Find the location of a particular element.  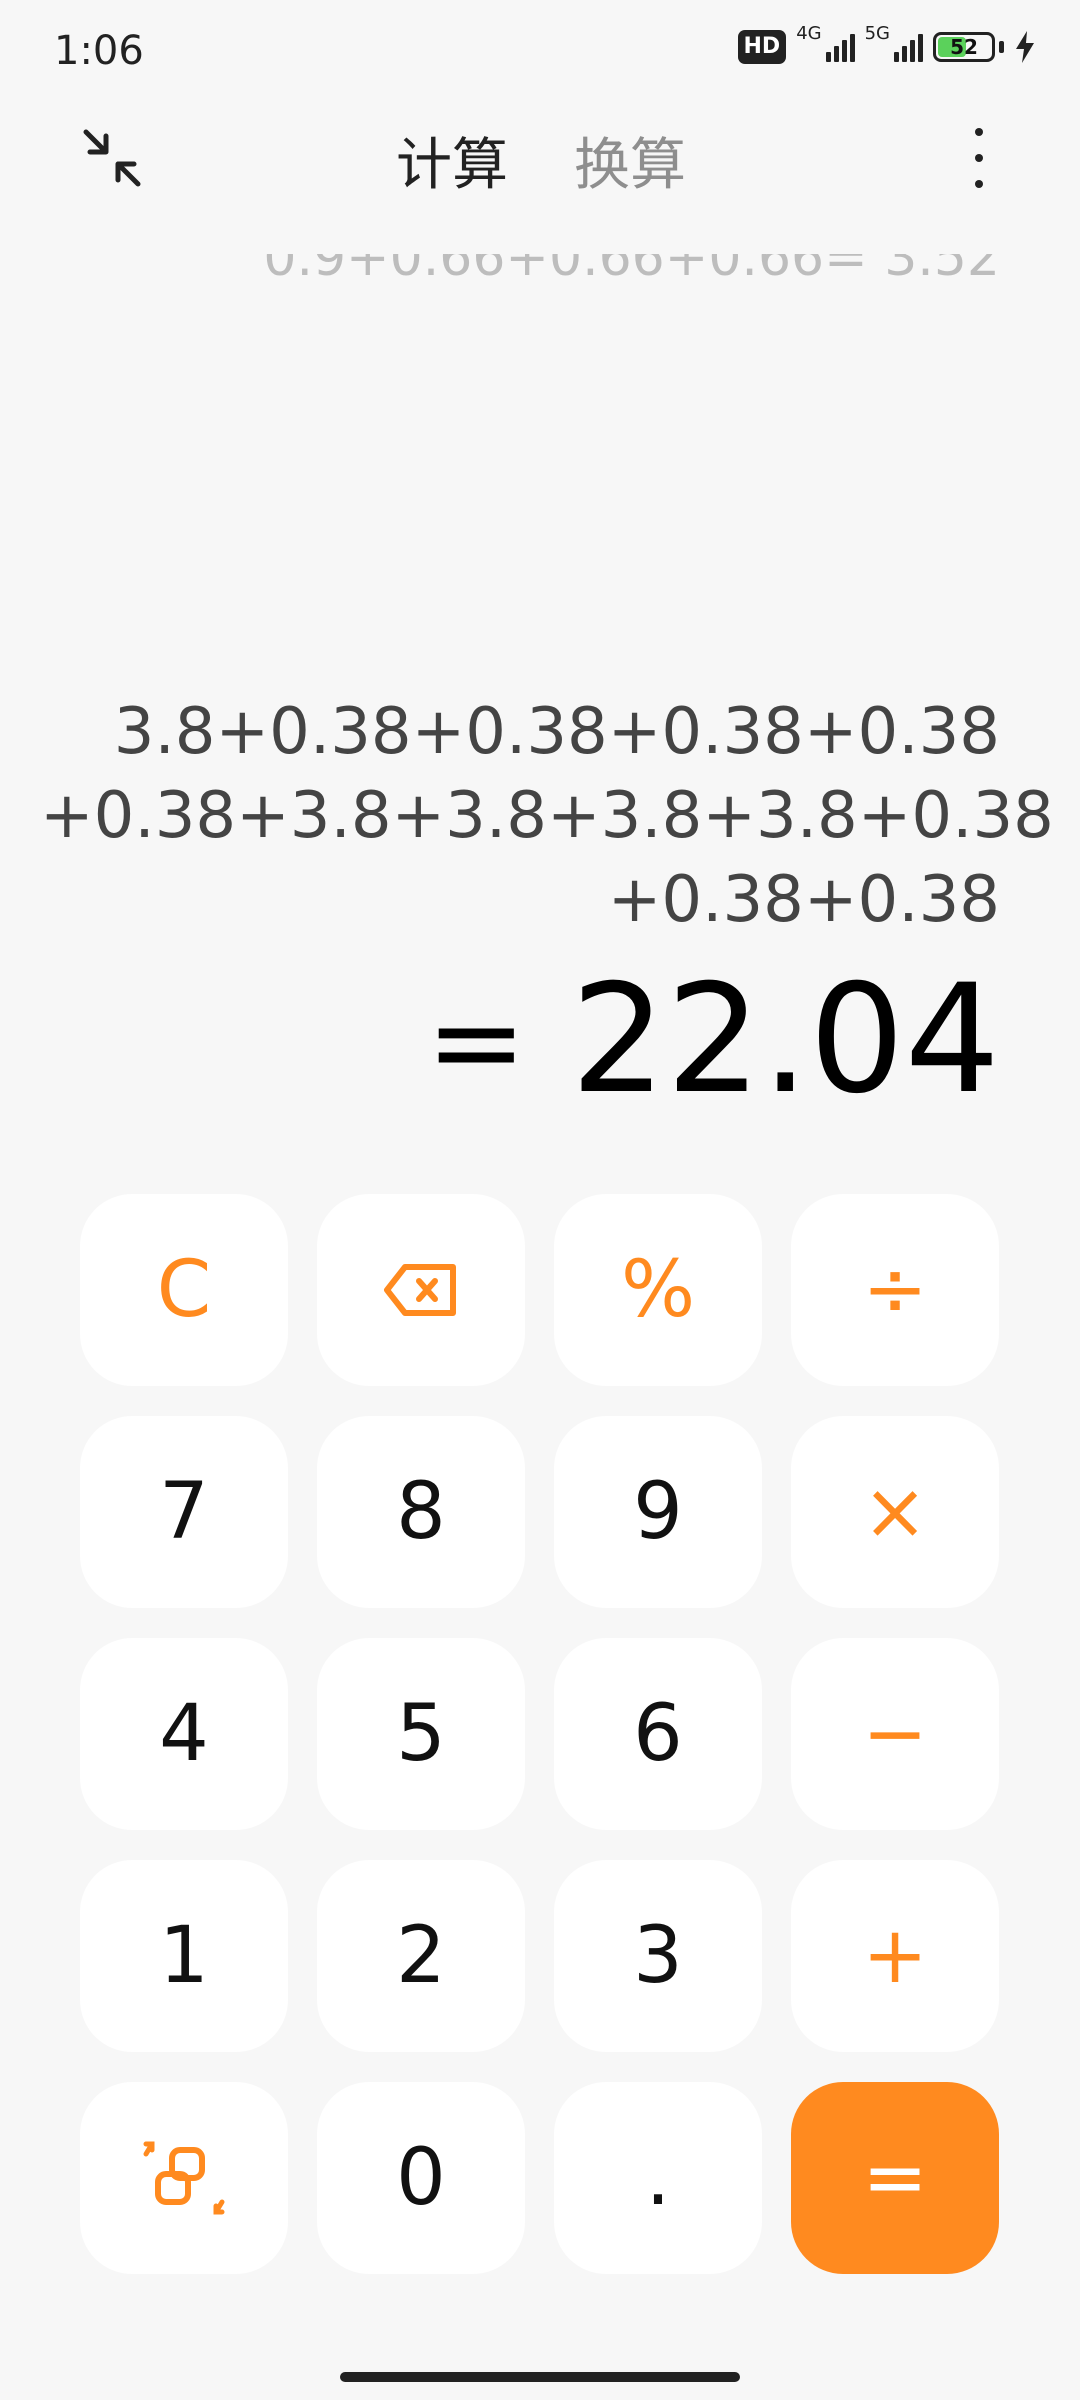

status-icons: HD 4G 5G 52 is located at coordinates (887, 43).